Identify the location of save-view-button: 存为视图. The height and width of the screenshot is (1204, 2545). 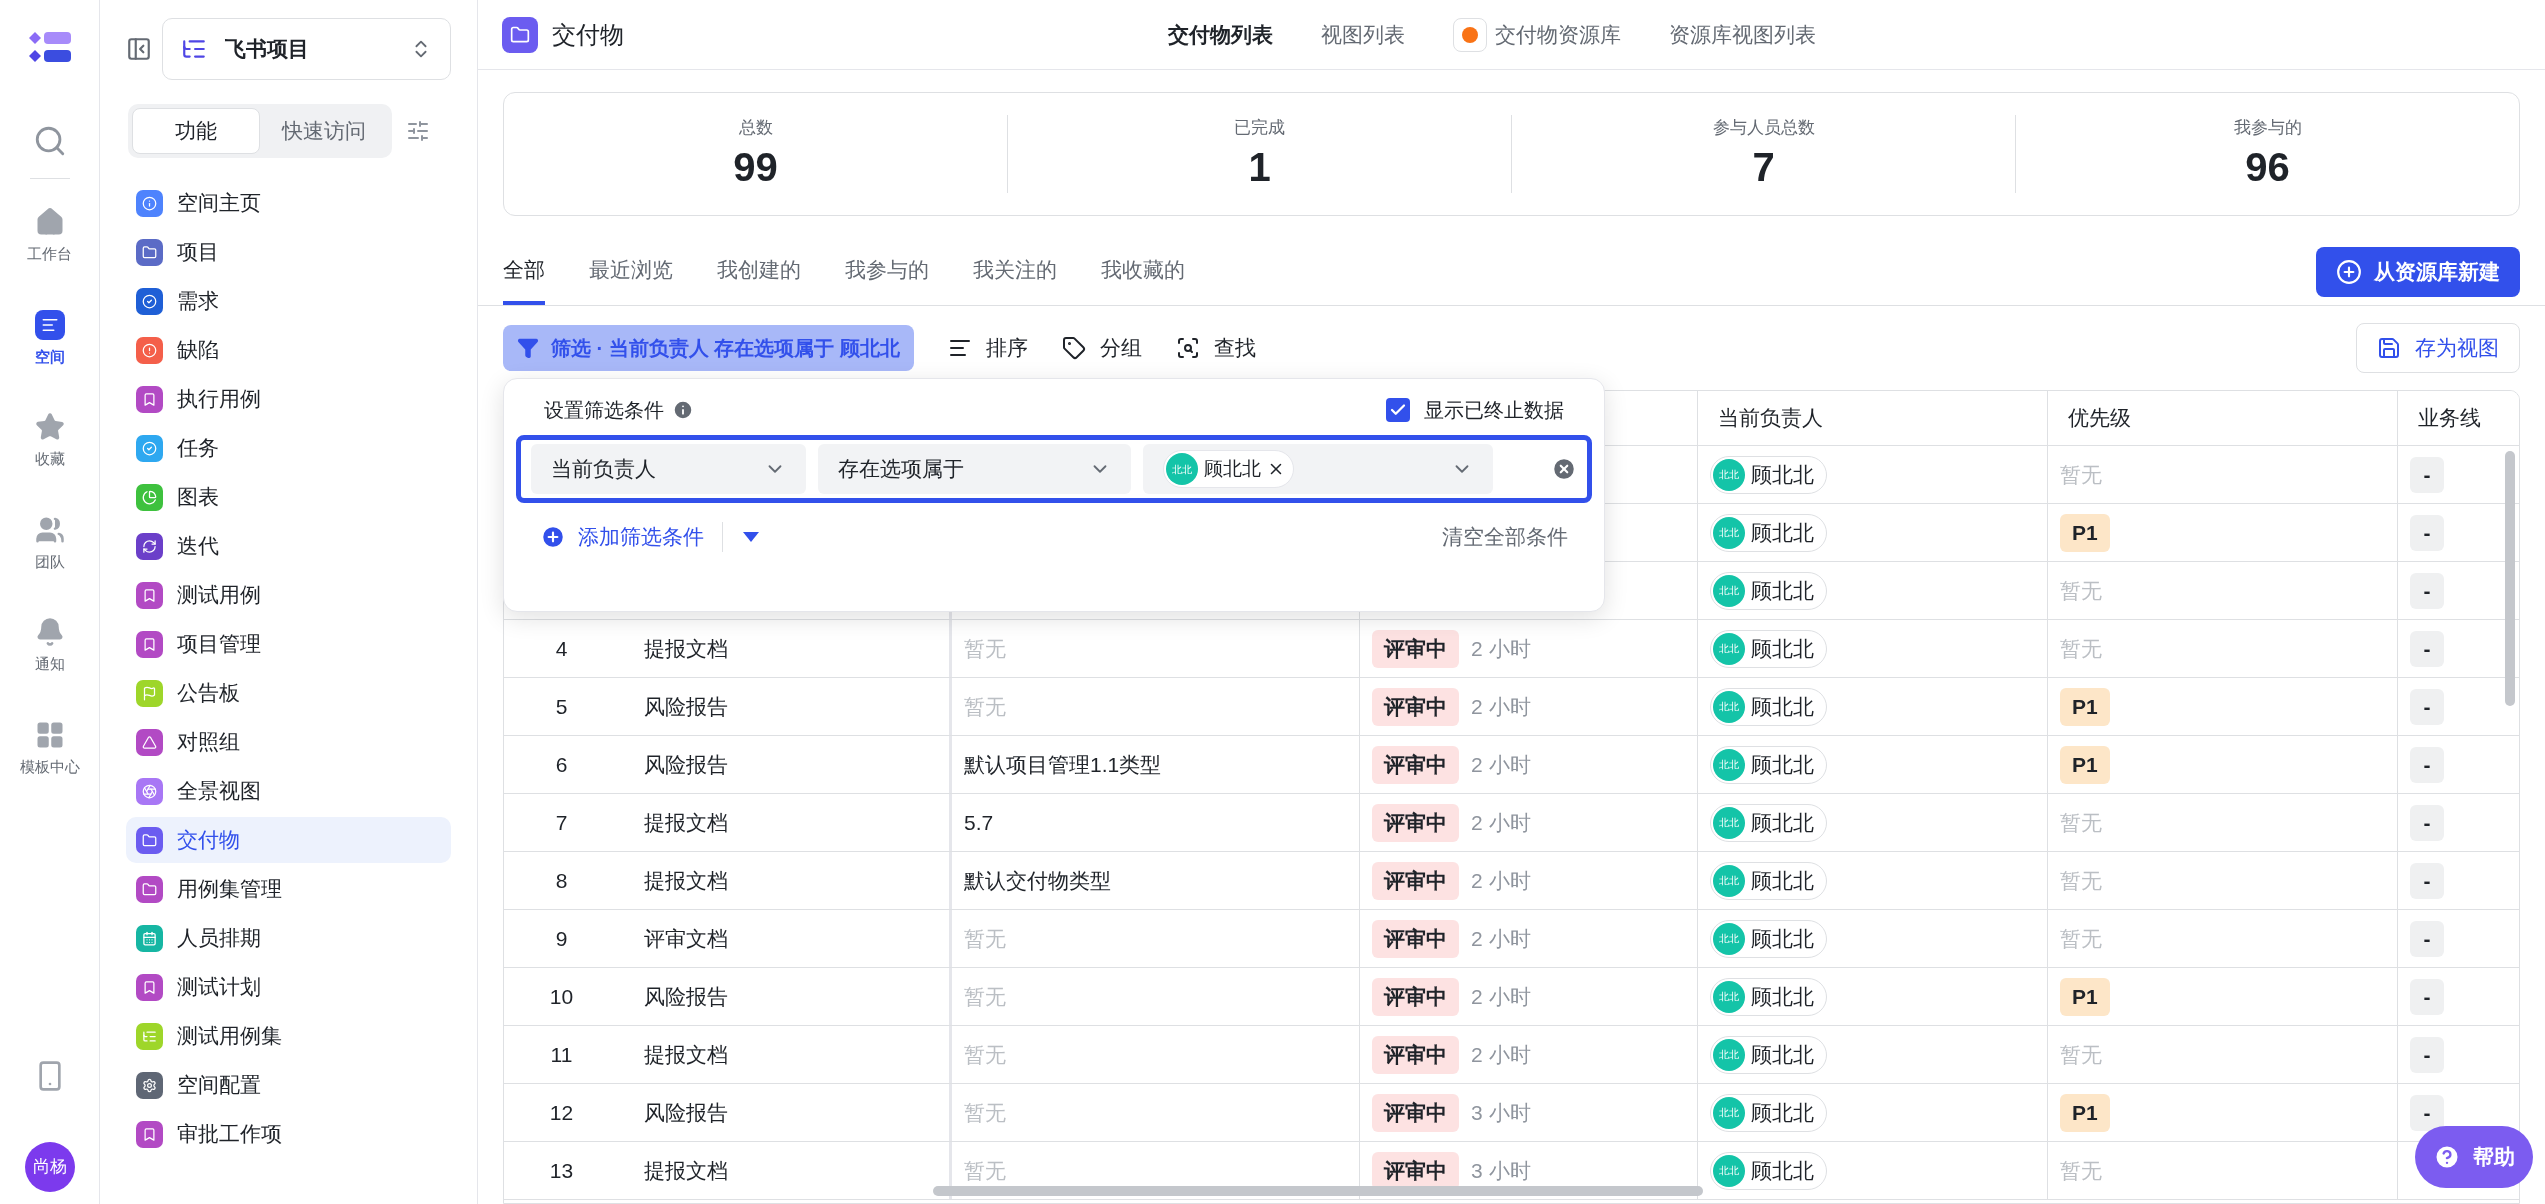
(2438, 348).